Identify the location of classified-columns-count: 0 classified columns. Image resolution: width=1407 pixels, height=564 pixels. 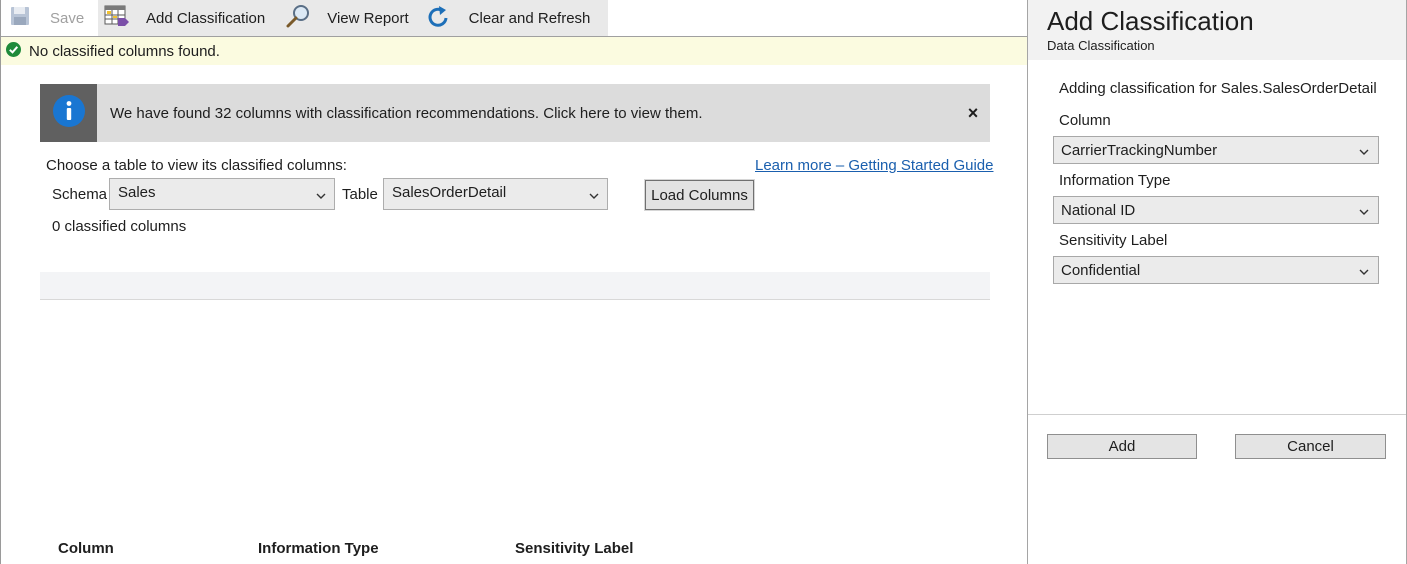
(119, 226).